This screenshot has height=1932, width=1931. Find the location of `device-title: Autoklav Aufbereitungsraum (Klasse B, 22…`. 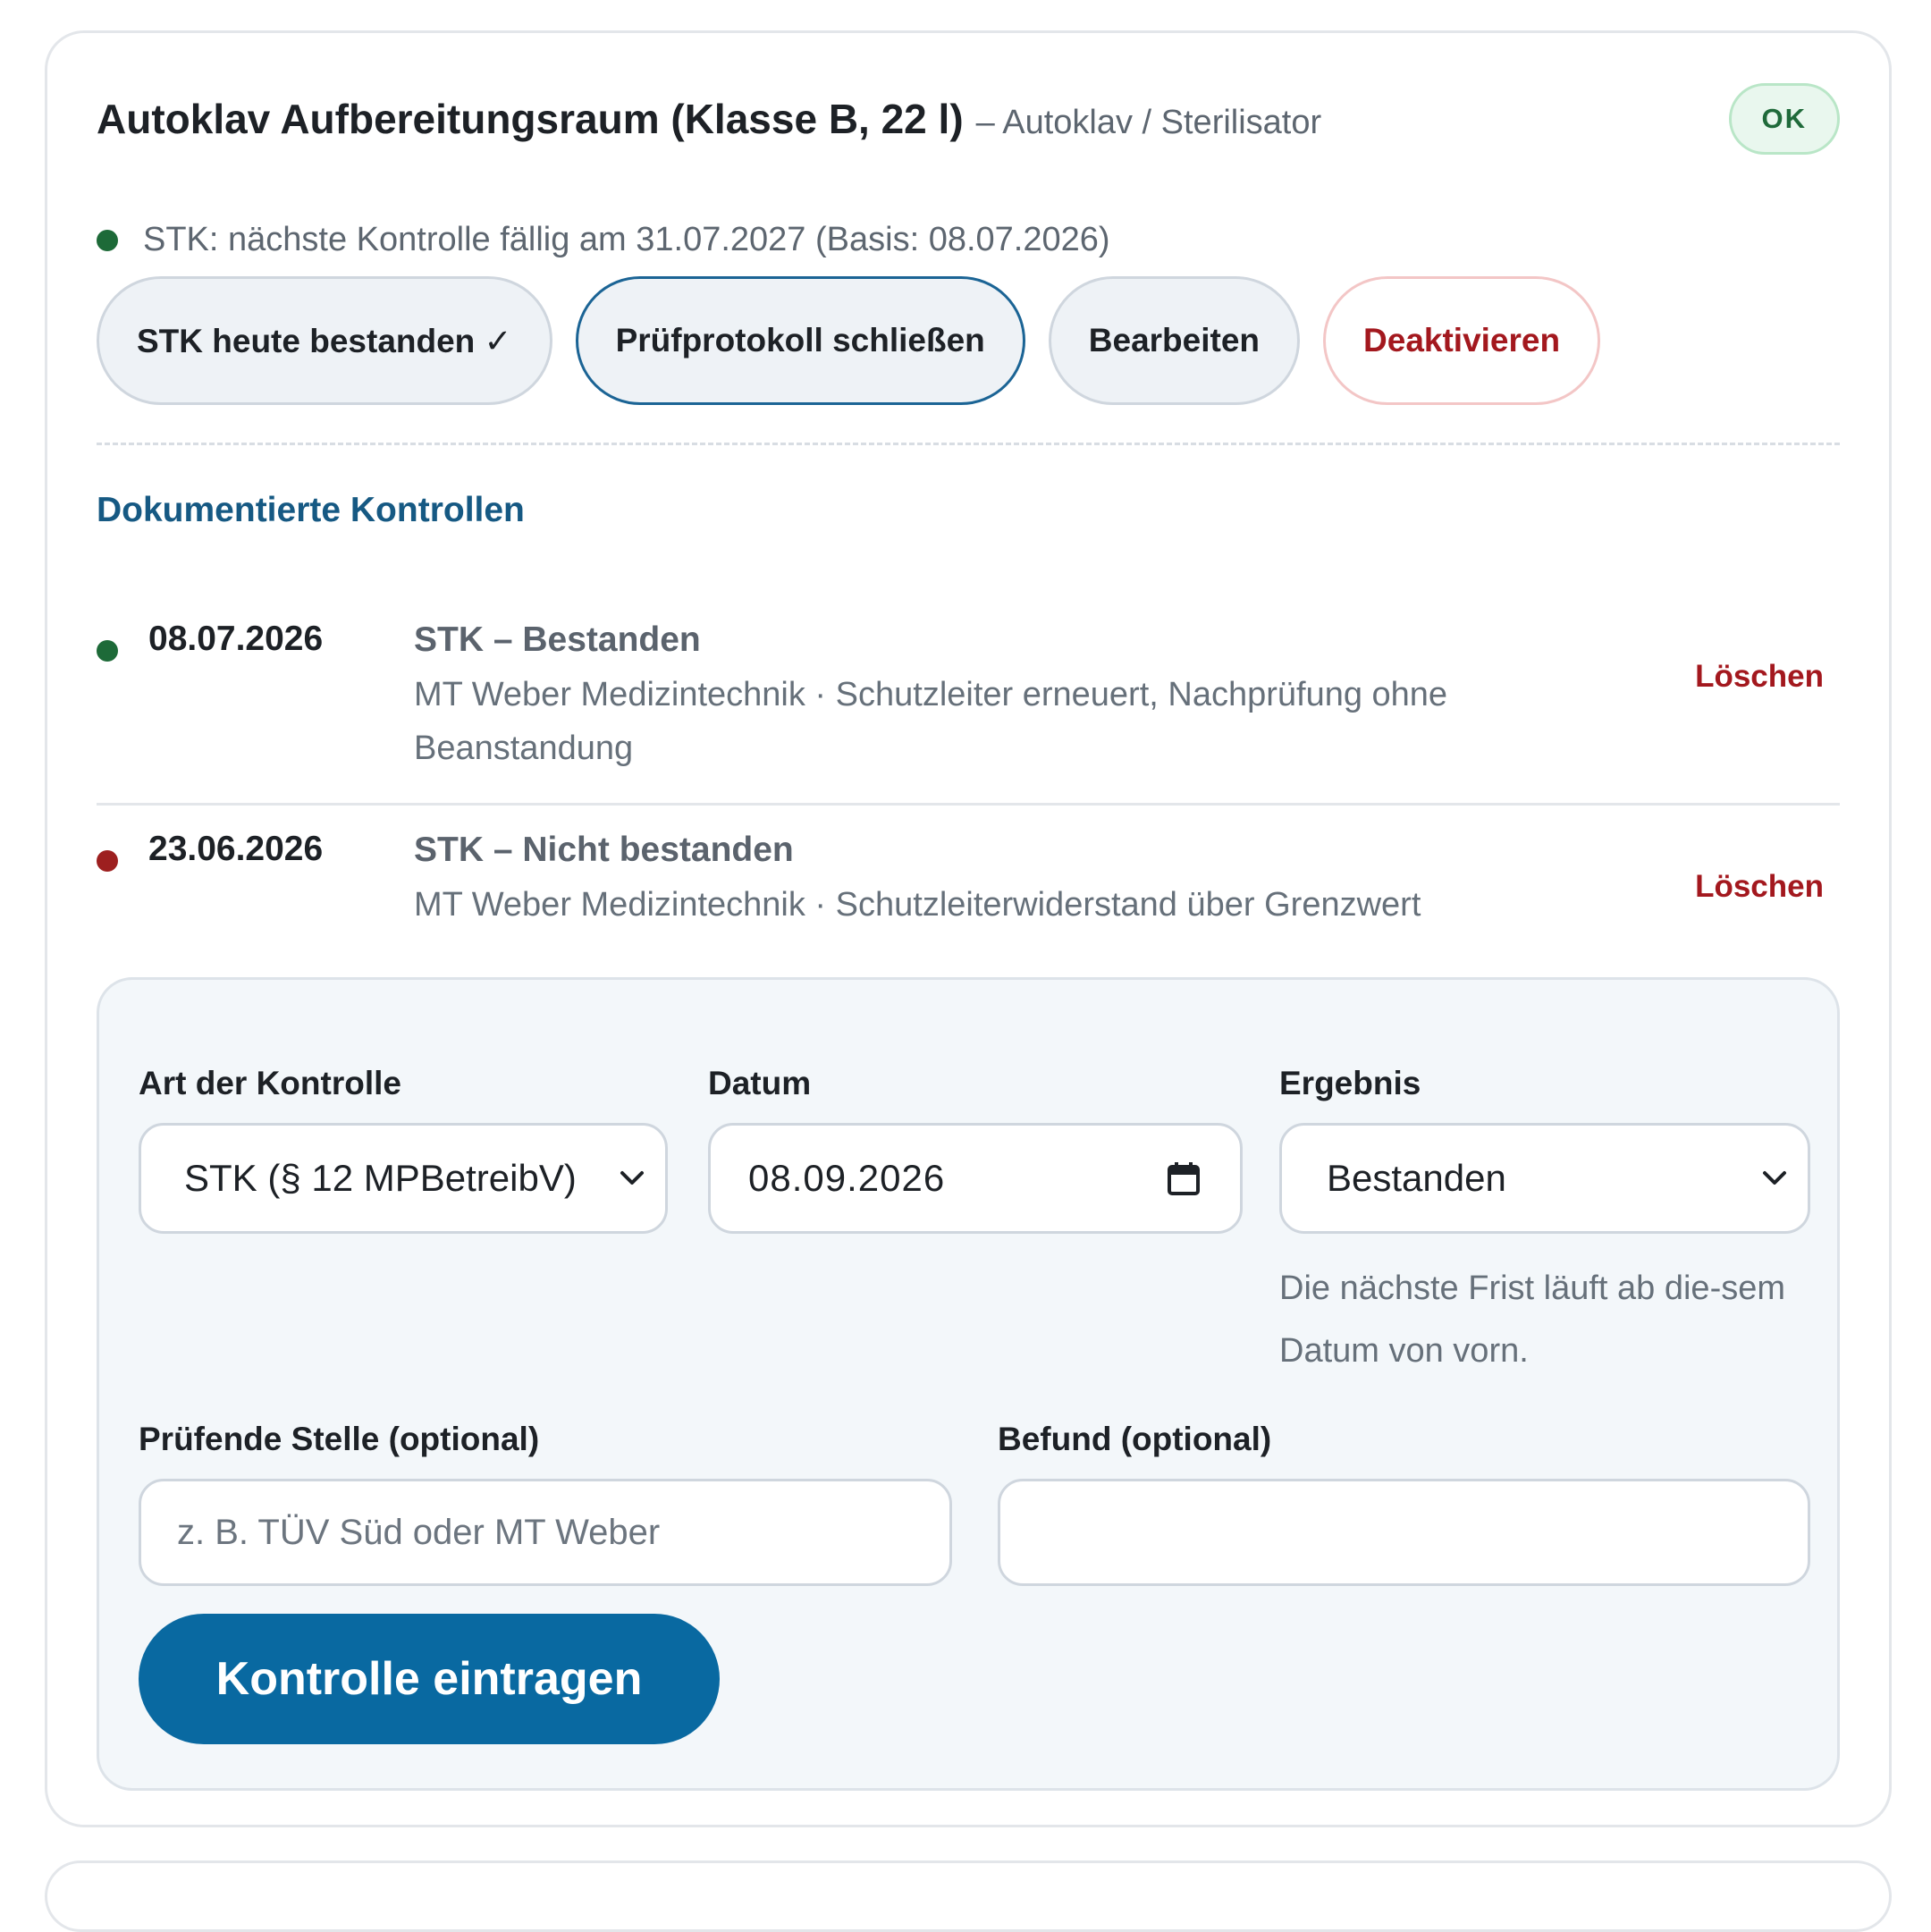

device-title: Autoklav Aufbereitungsraum (Klasse B, 22… is located at coordinates (530, 119).